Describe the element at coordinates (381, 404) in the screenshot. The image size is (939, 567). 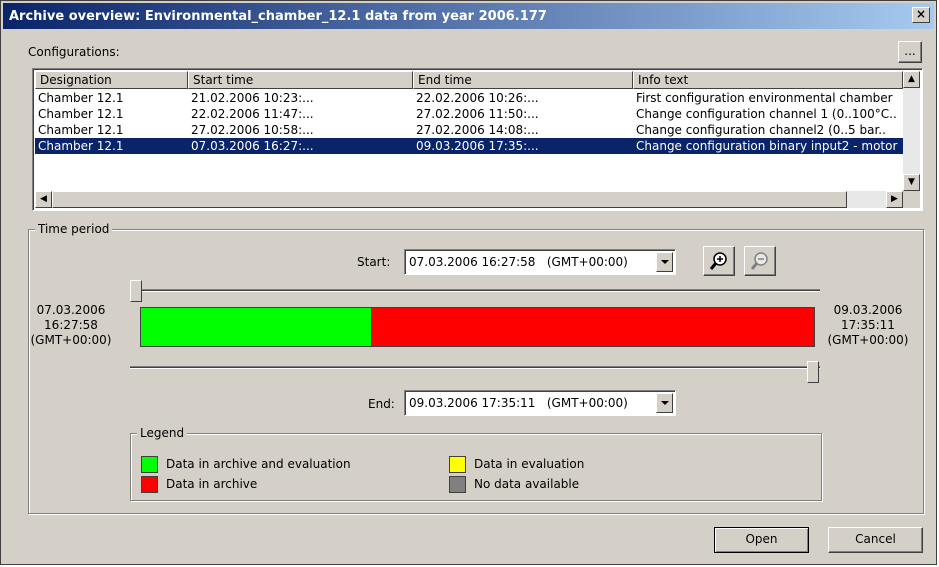
I see `end-label: End:` at that location.